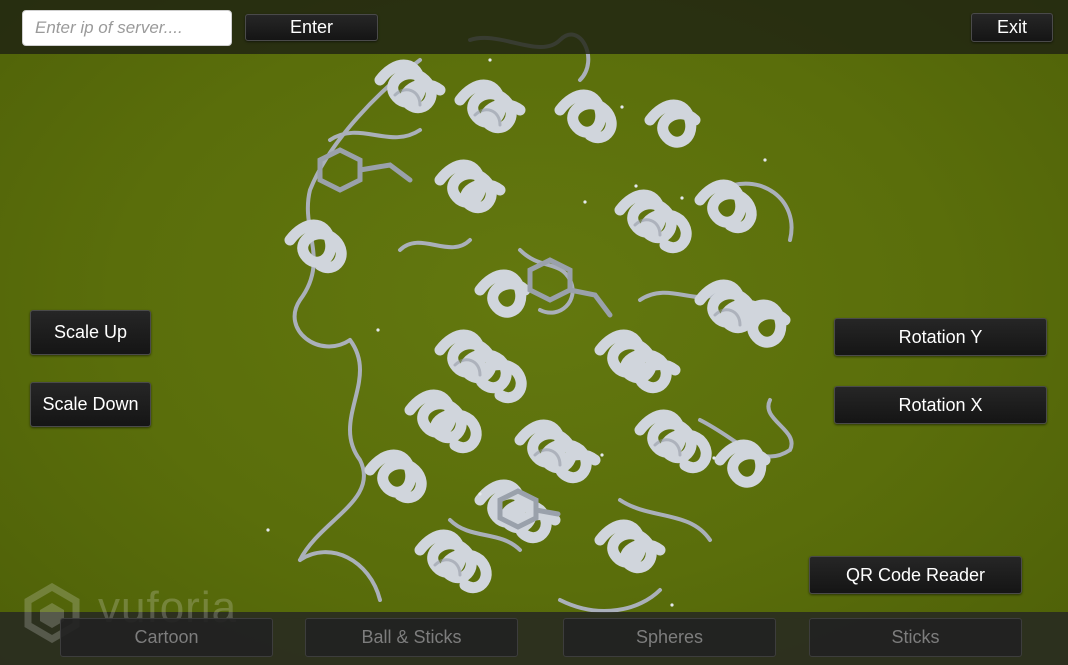 Image resolution: width=1068 pixels, height=665 pixels. What do you see at coordinates (1012, 27) in the screenshot?
I see `exit-button: Exit` at bounding box center [1012, 27].